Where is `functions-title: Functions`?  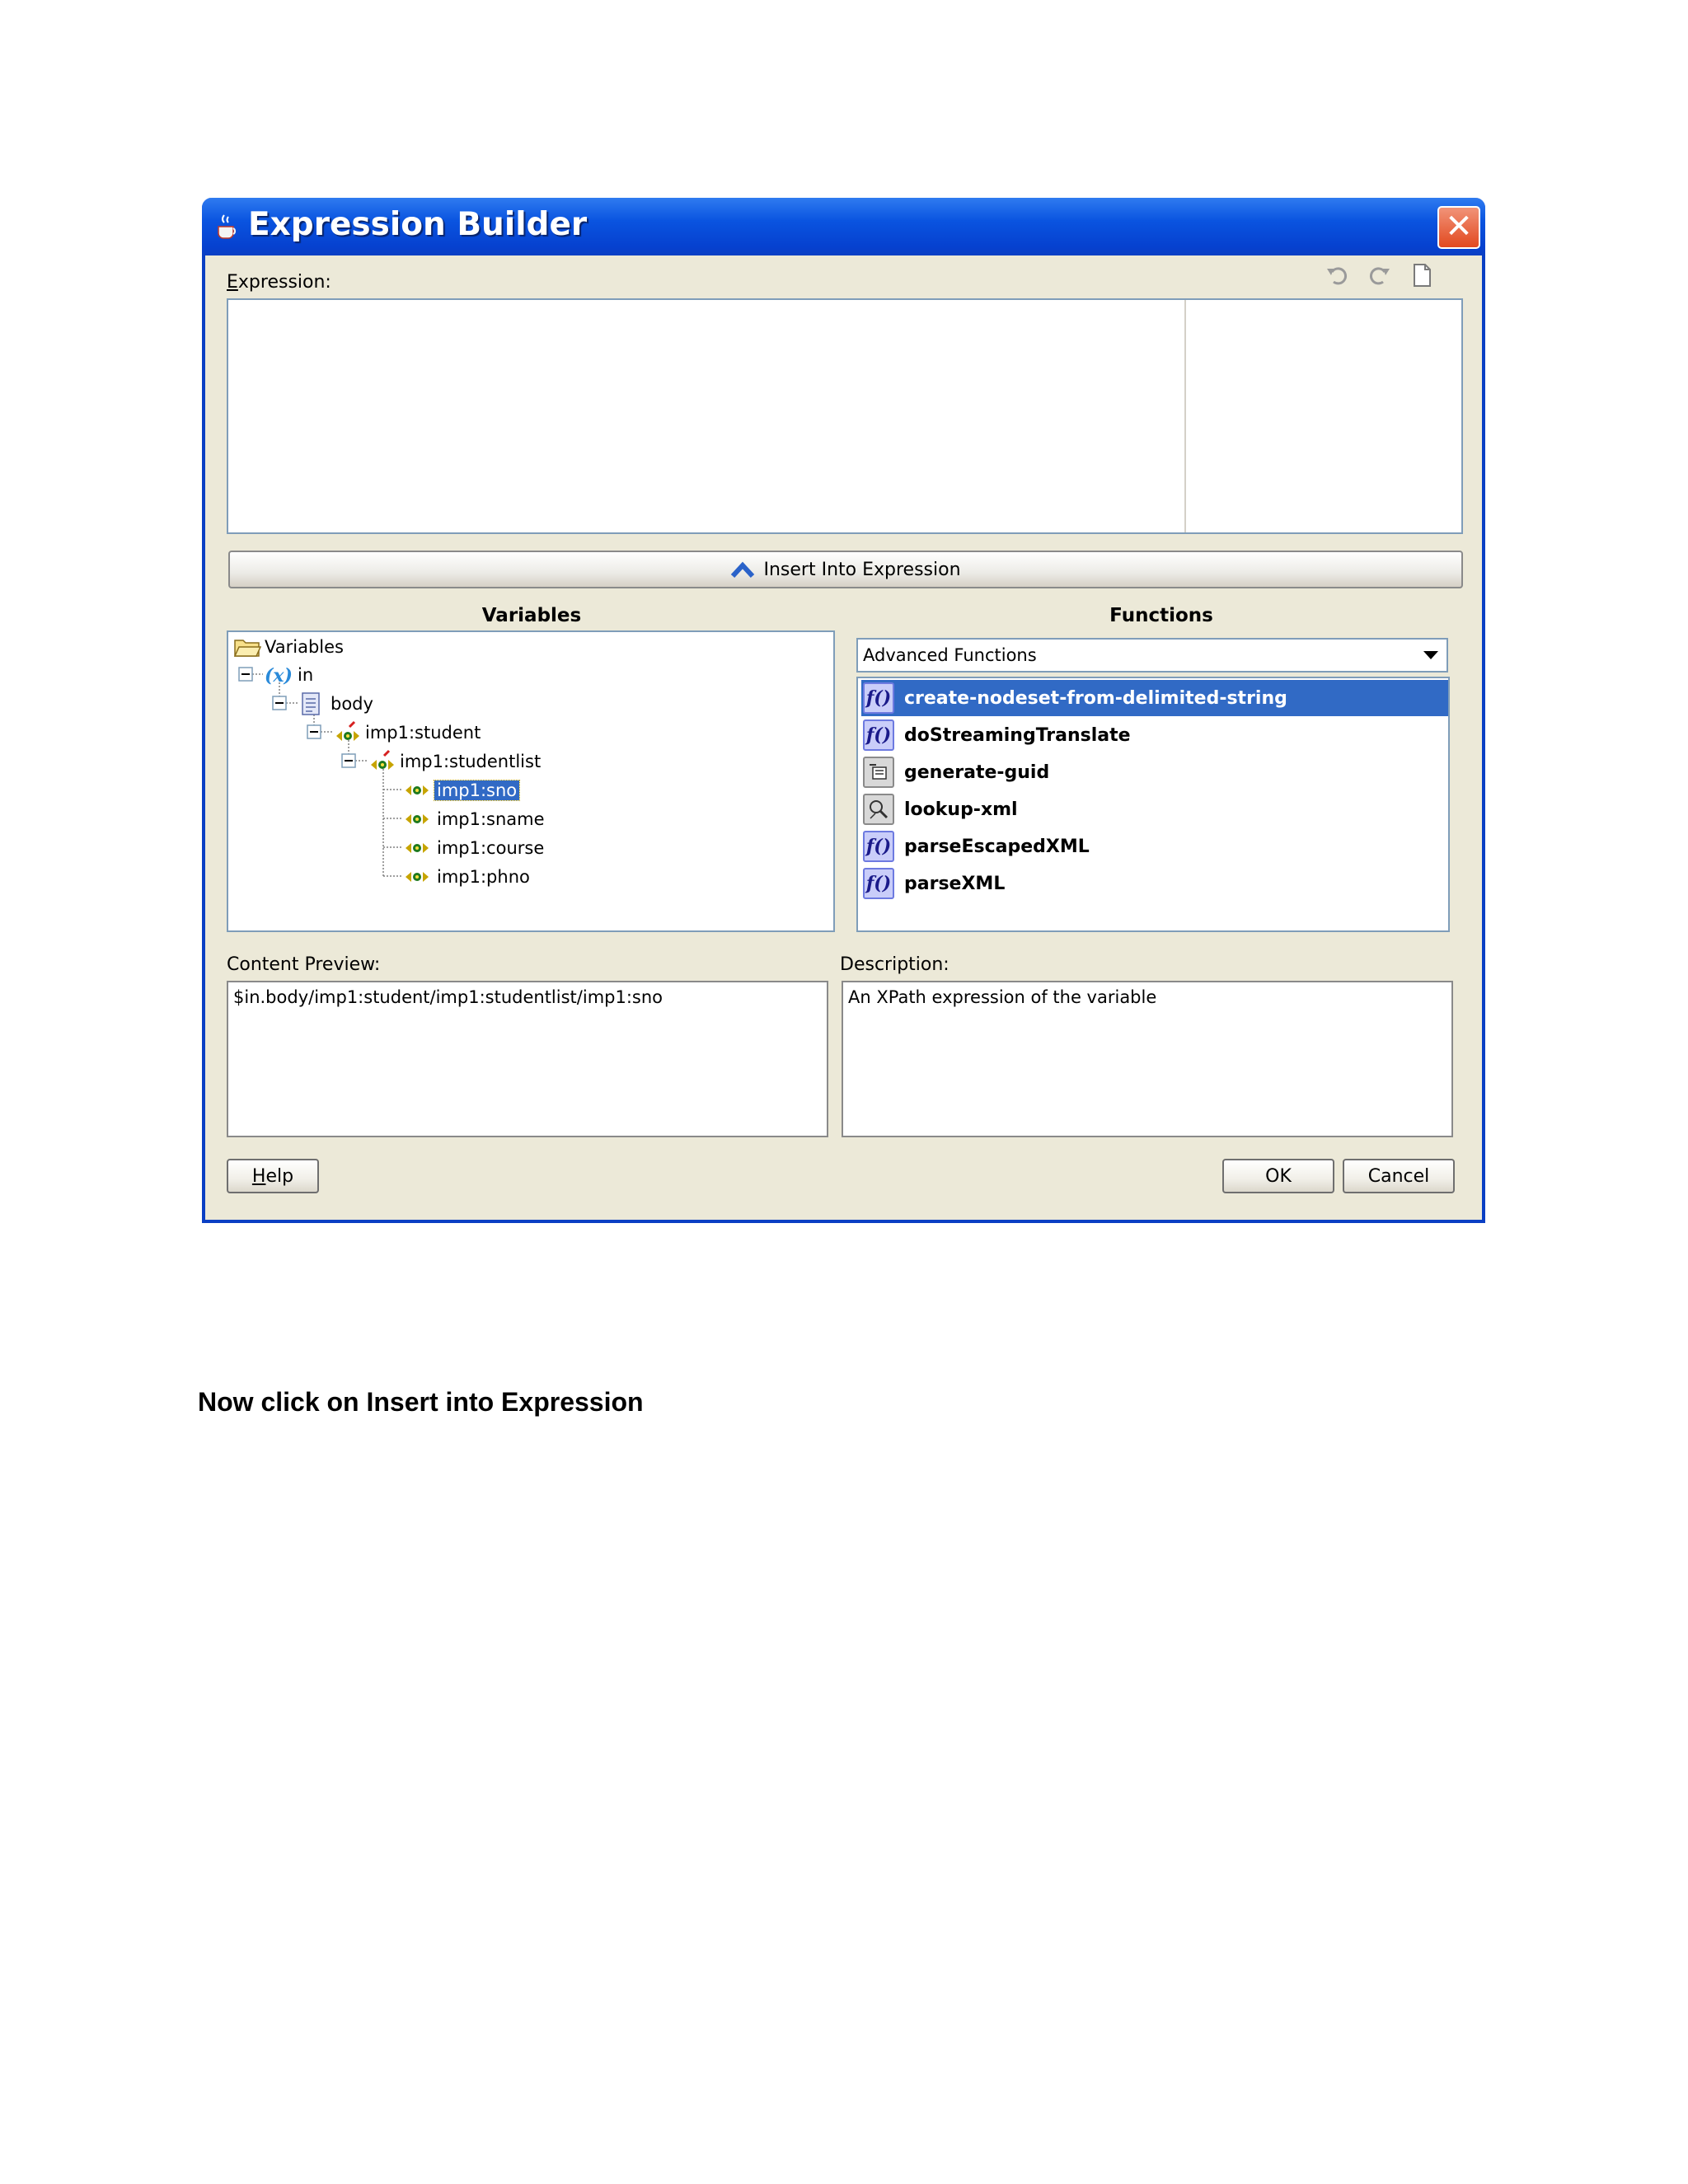 functions-title: Functions is located at coordinates (1161, 615).